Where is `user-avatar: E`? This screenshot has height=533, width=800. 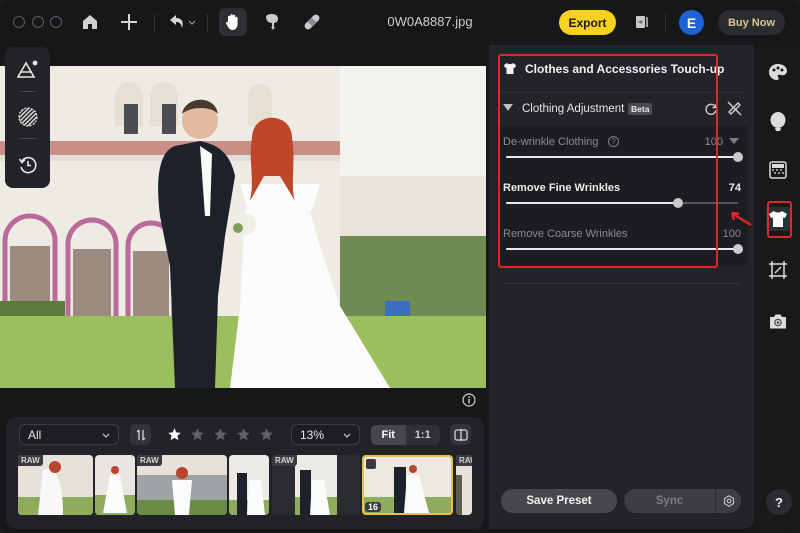
user-avatar: E is located at coordinates (691, 22).